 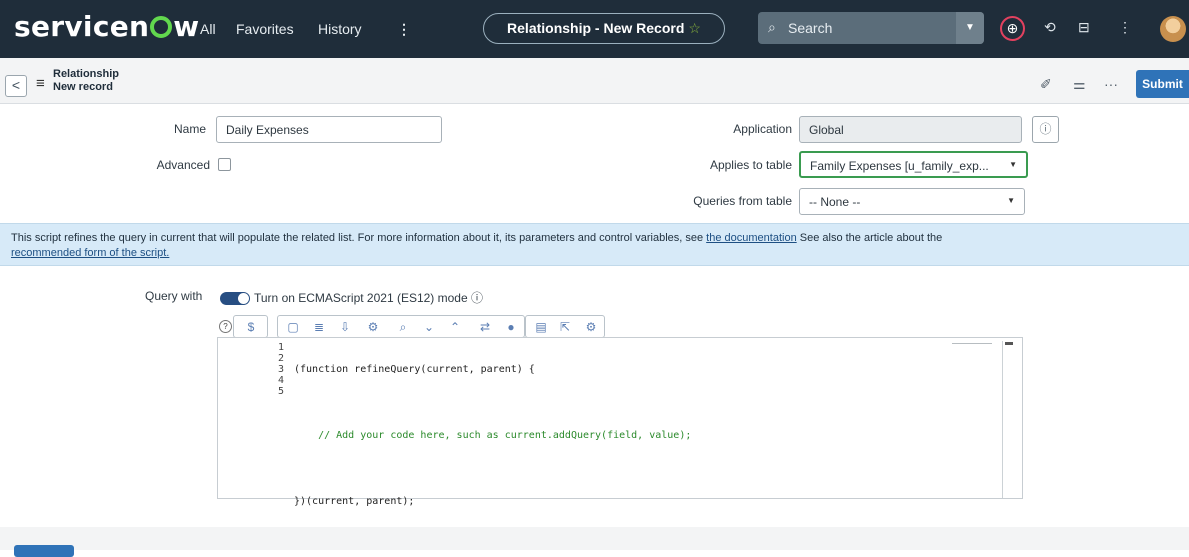 I want to click on nav-favorites: Favorites, so click(x=265, y=29).